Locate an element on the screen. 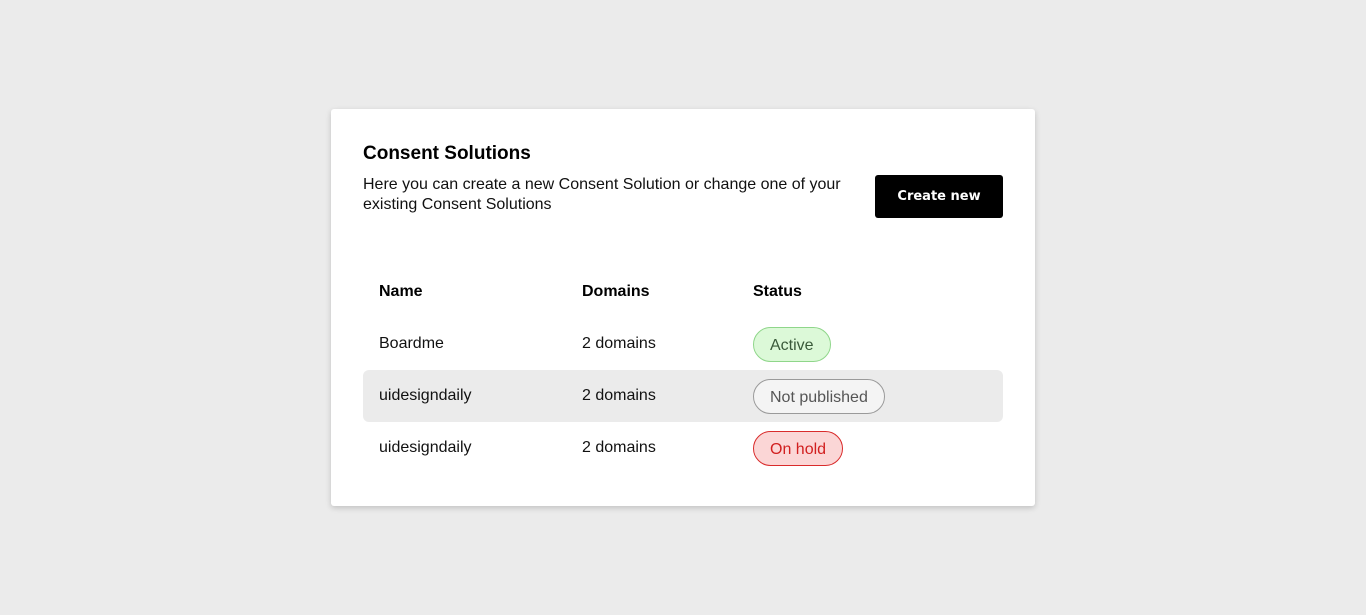  column-header-name: Name is located at coordinates (401, 291).